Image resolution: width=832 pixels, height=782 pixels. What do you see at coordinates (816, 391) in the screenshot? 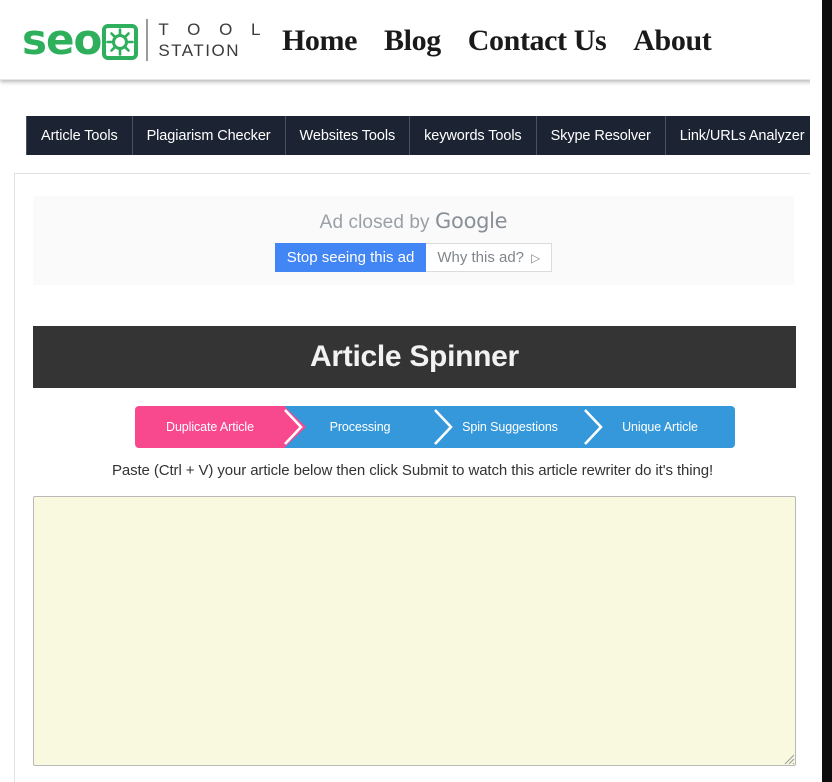
I see `page-right-gutter` at bounding box center [816, 391].